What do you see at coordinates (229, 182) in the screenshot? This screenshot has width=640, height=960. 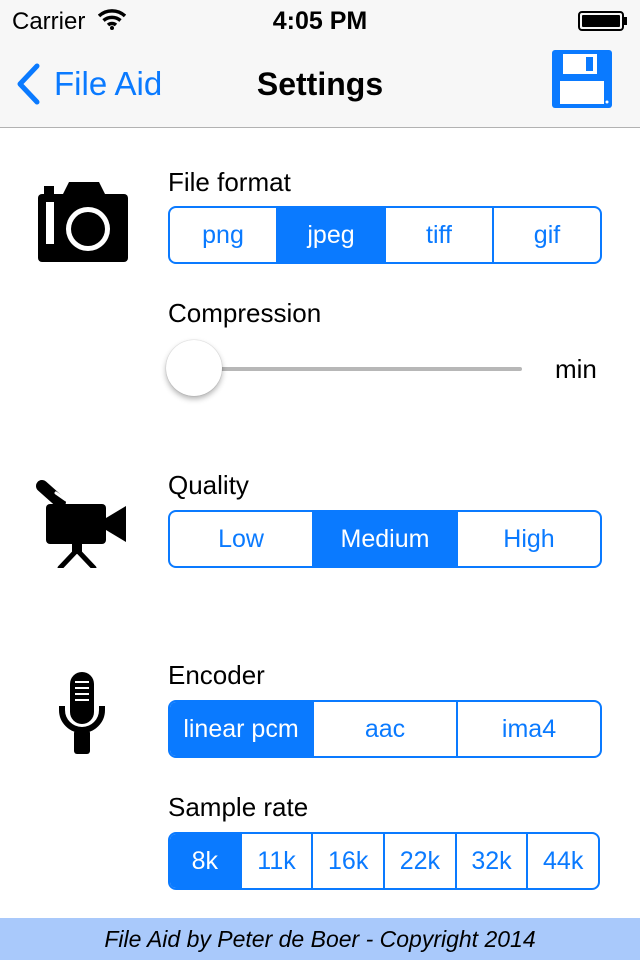 I see `file-format-label: File format` at bounding box center [229, 182].